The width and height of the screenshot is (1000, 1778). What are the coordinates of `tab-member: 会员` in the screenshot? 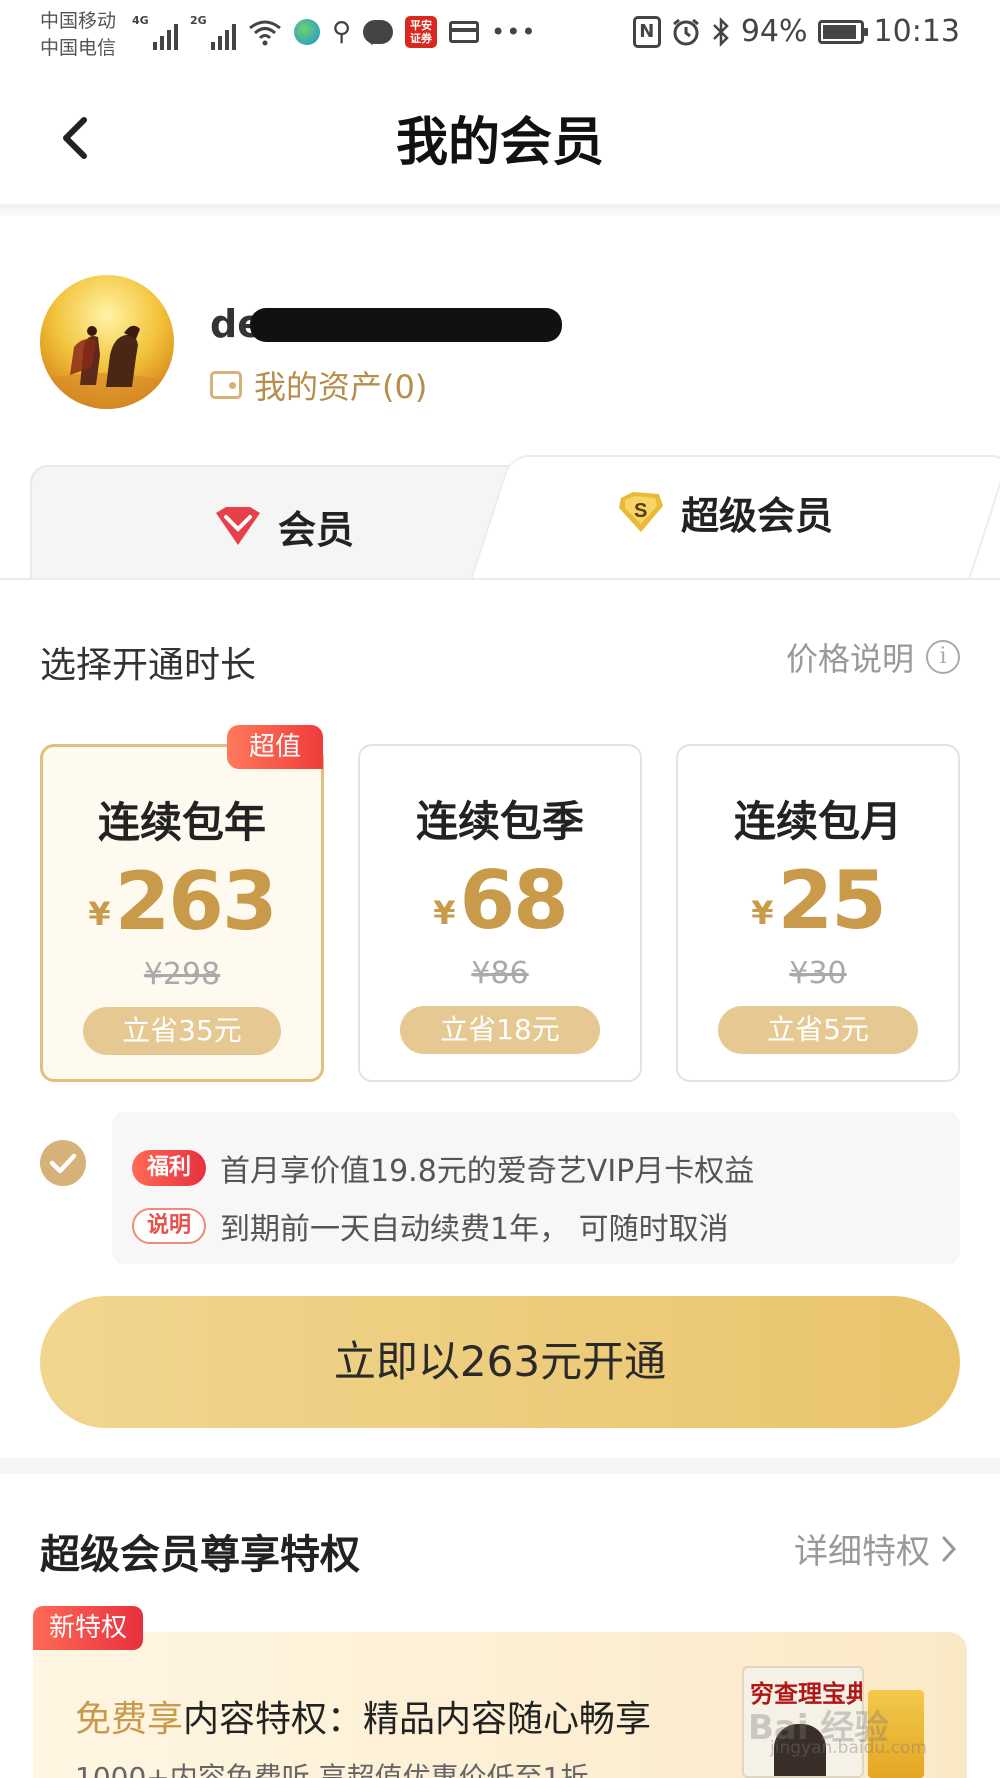 It's located at (280, 522).